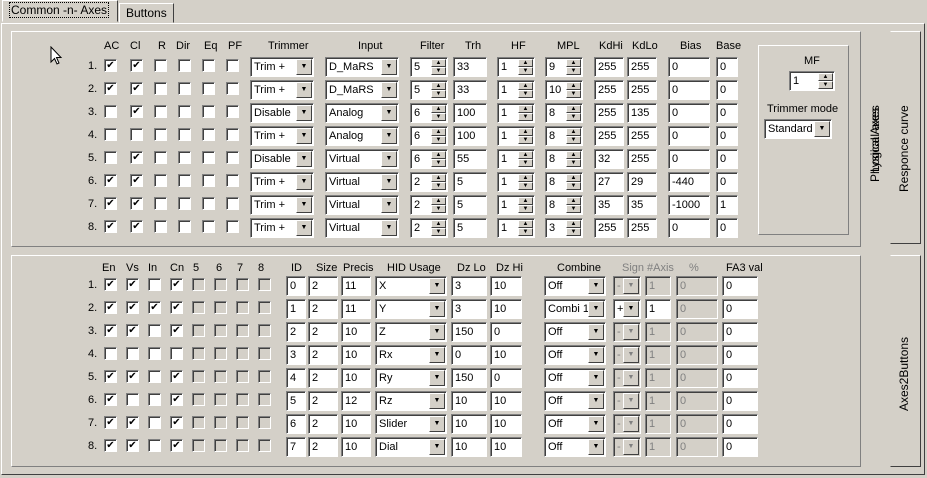 This screenshot has height=478, width=927. Describe the element at coordinates (132, 330) in the screenshot. I see `checkbox-vs: ✔` at that location.